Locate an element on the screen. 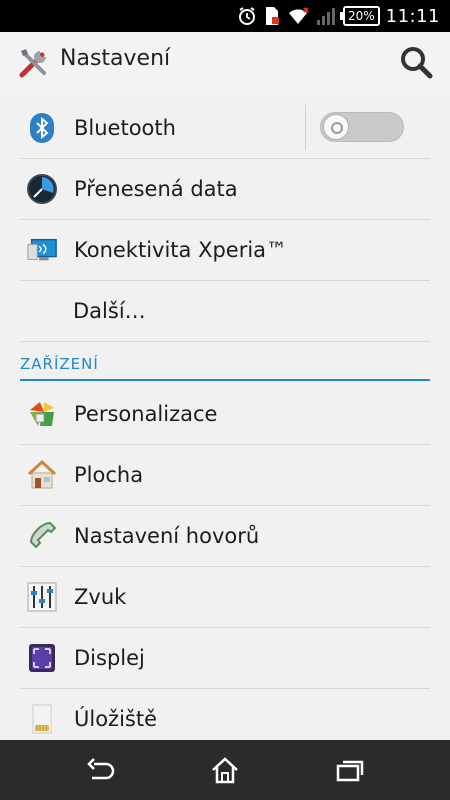 This screenshot has height=800, width=450. signal-icon is located at coordinates (325, 16).